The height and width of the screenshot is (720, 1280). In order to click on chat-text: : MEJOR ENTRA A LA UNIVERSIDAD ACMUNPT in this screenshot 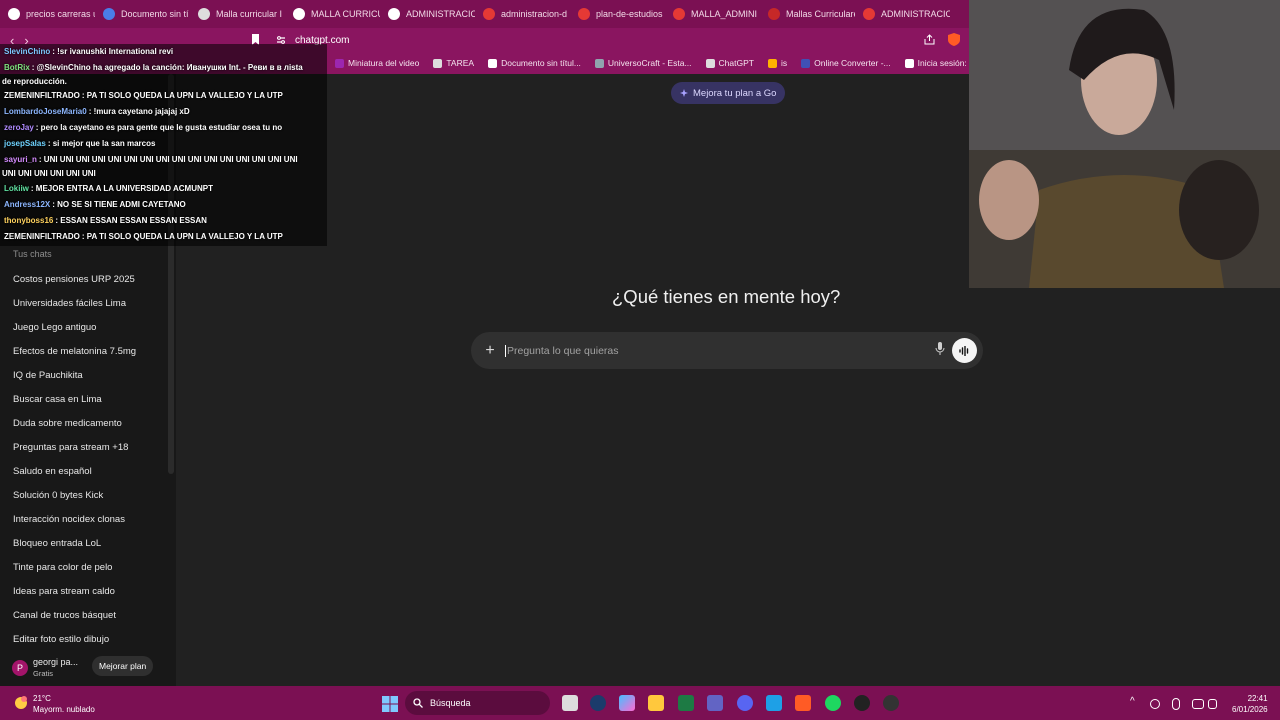, I will do `click(121, 188)`.